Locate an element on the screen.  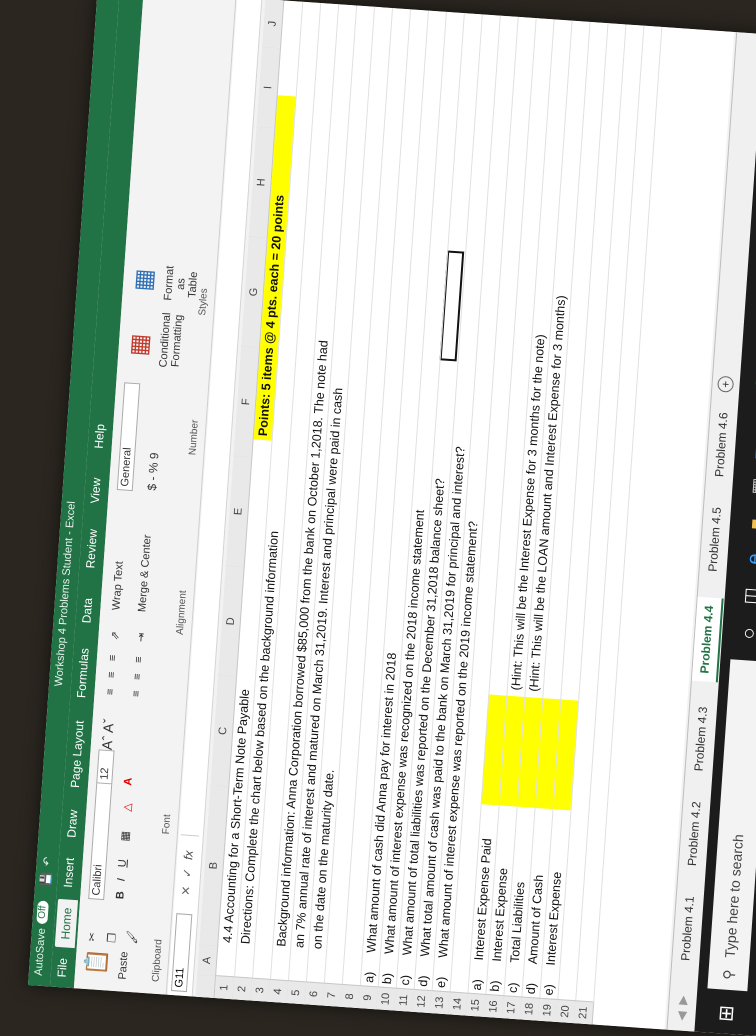
add-sheet-button: + is located at coordinates (725, 384).